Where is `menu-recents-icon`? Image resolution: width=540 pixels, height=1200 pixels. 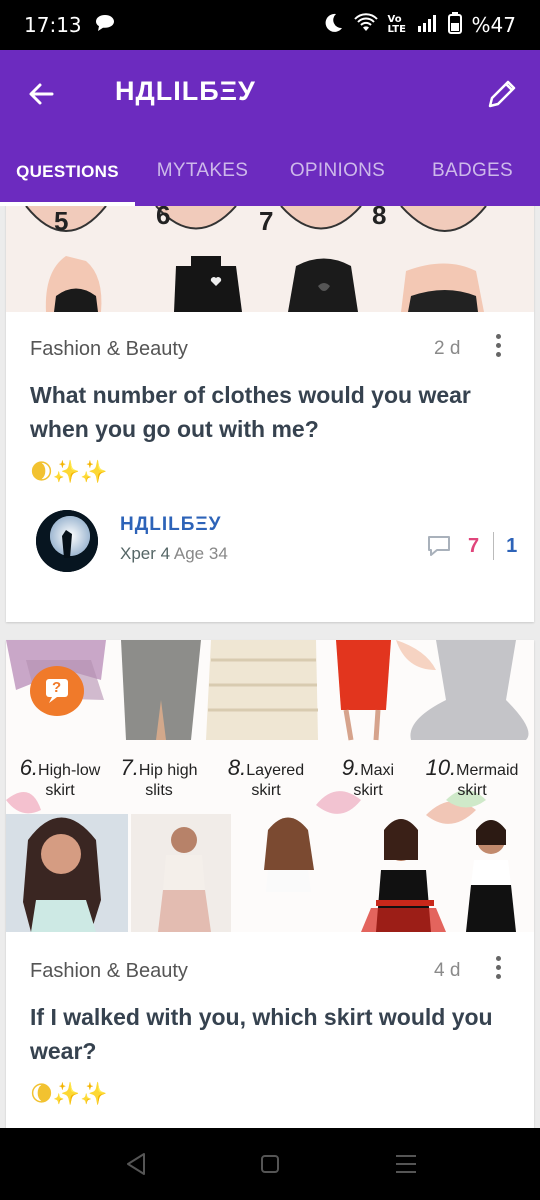 menu-recents-icon is located at coordinates (406, 1164).